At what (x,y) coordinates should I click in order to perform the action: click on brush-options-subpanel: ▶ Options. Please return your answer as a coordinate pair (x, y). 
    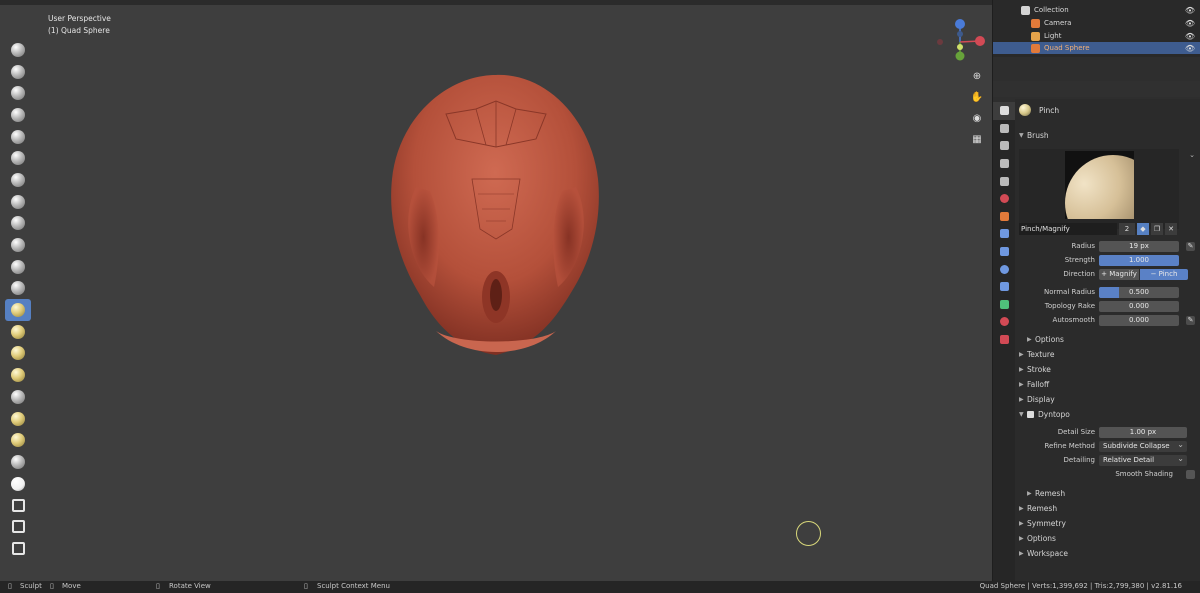
    Looking at the image, I should click on (1107, 339).